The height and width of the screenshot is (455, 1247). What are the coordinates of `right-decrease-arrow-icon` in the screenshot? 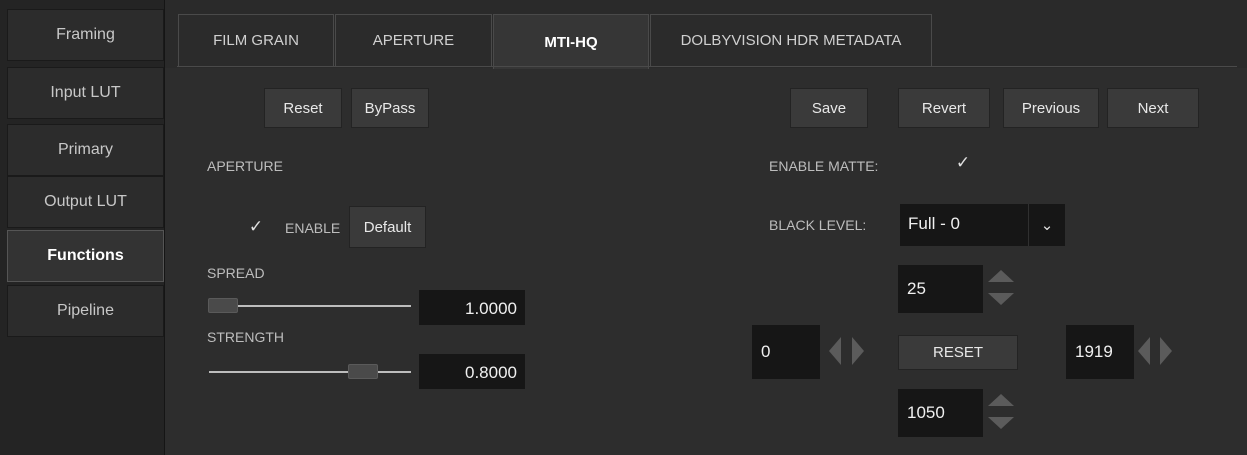 It's located at (1144, 351).